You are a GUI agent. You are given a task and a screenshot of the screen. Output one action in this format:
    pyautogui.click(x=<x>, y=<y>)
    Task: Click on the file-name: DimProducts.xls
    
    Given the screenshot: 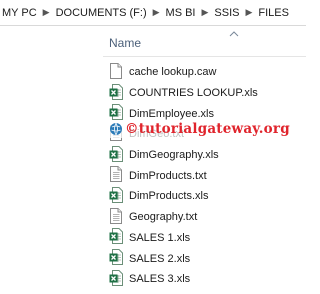 What is the action you would take?
    pyautogui.click(x=169, y=196)
    